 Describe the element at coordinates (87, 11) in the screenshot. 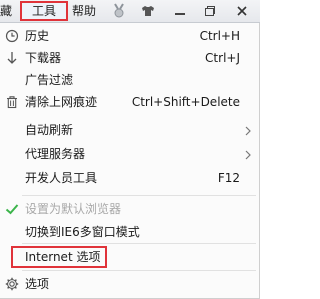

I see `menu-tab-help: 帮助` at that location.